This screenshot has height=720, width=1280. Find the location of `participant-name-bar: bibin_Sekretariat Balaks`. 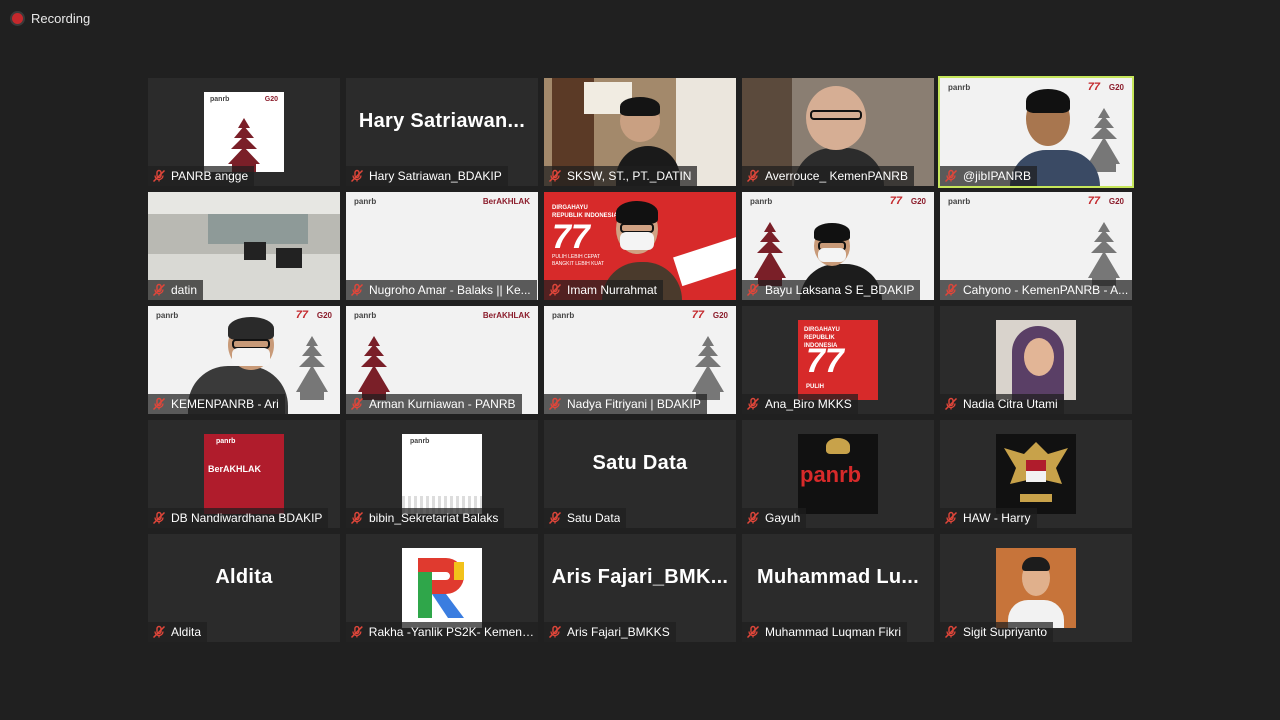

participant-name-bar: bibin_Sekretariat Balaks is located at coordinates (425, 518).